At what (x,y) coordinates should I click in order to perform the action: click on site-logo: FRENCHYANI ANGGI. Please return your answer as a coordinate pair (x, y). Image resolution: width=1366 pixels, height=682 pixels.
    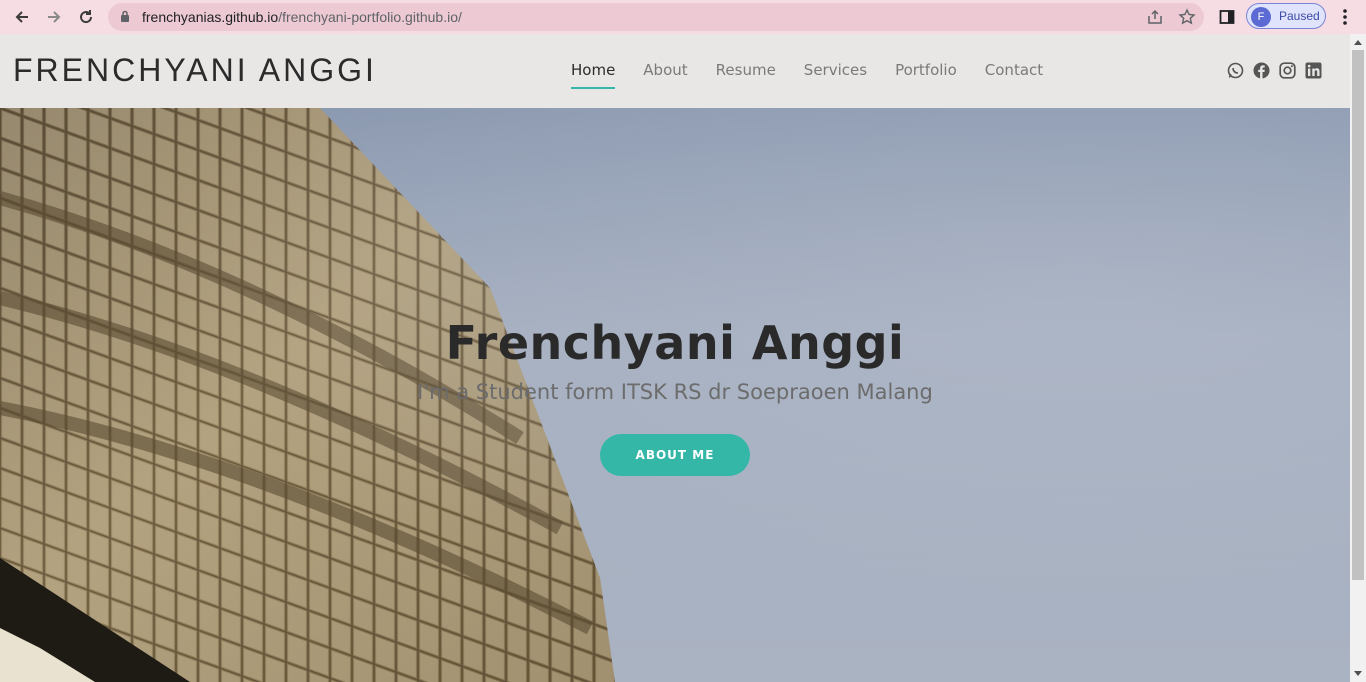
    Looking at the image, I should click on (195, 70).